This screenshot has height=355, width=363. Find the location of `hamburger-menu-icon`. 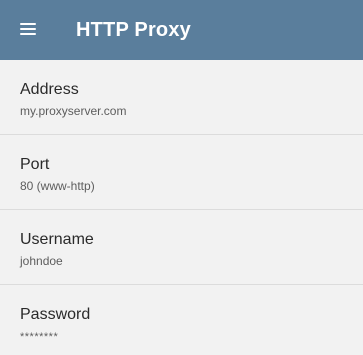

hamburger-menu-icon is located at coordinates (28, 29).